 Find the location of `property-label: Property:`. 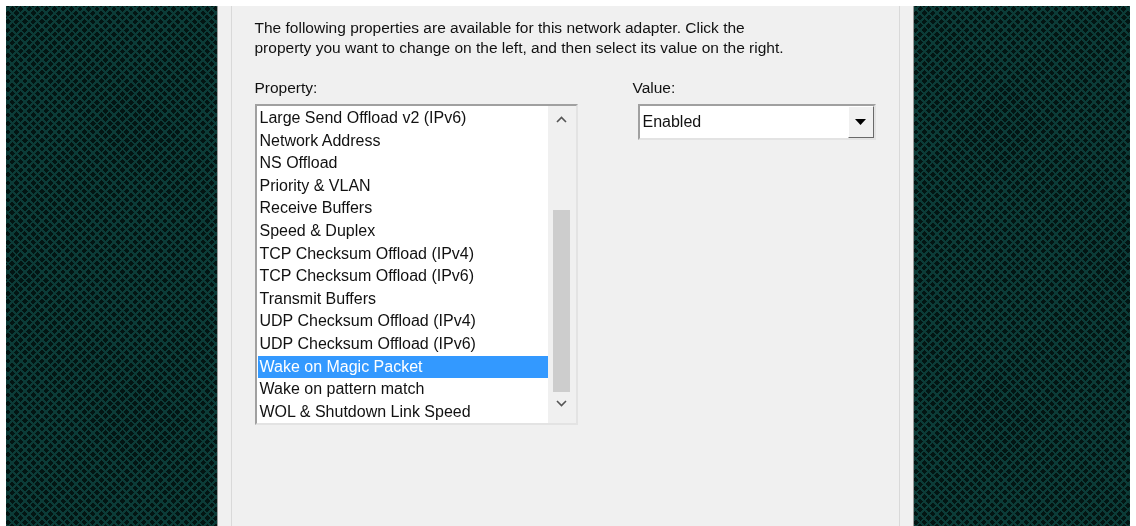

property-label: Property: is located at coordinates (286, 88).